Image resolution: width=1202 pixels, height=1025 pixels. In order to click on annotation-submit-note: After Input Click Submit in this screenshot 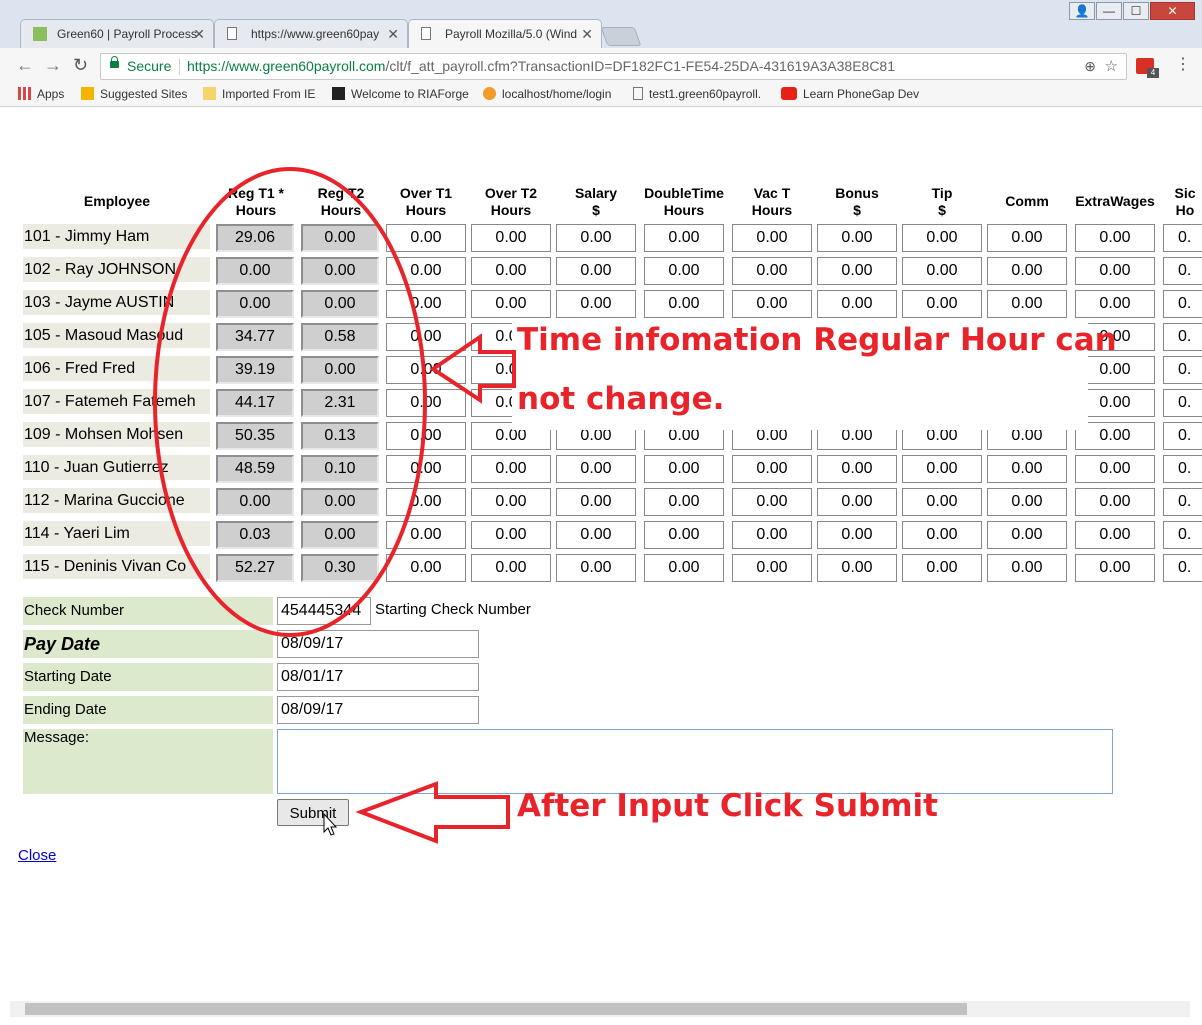, I will do `click(727, 806)`.